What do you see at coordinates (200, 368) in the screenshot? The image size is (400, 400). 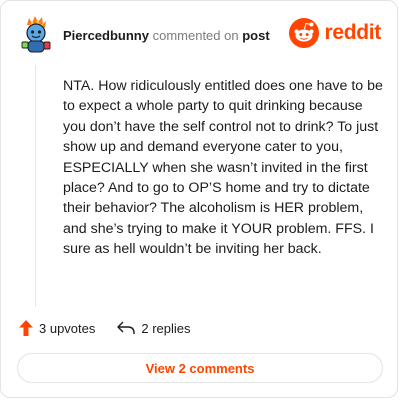 I see `view-comments-button: View 2 comments` at bounding box center [200, 368].